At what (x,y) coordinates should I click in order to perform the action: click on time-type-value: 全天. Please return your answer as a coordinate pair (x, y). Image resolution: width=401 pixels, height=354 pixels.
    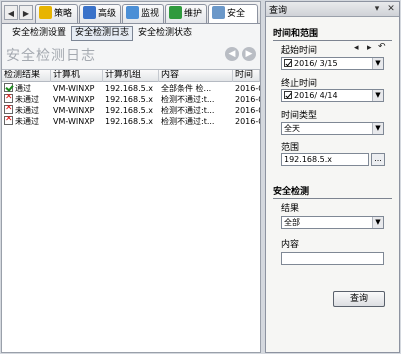
    Looking at the image, I should click on (292, 128).